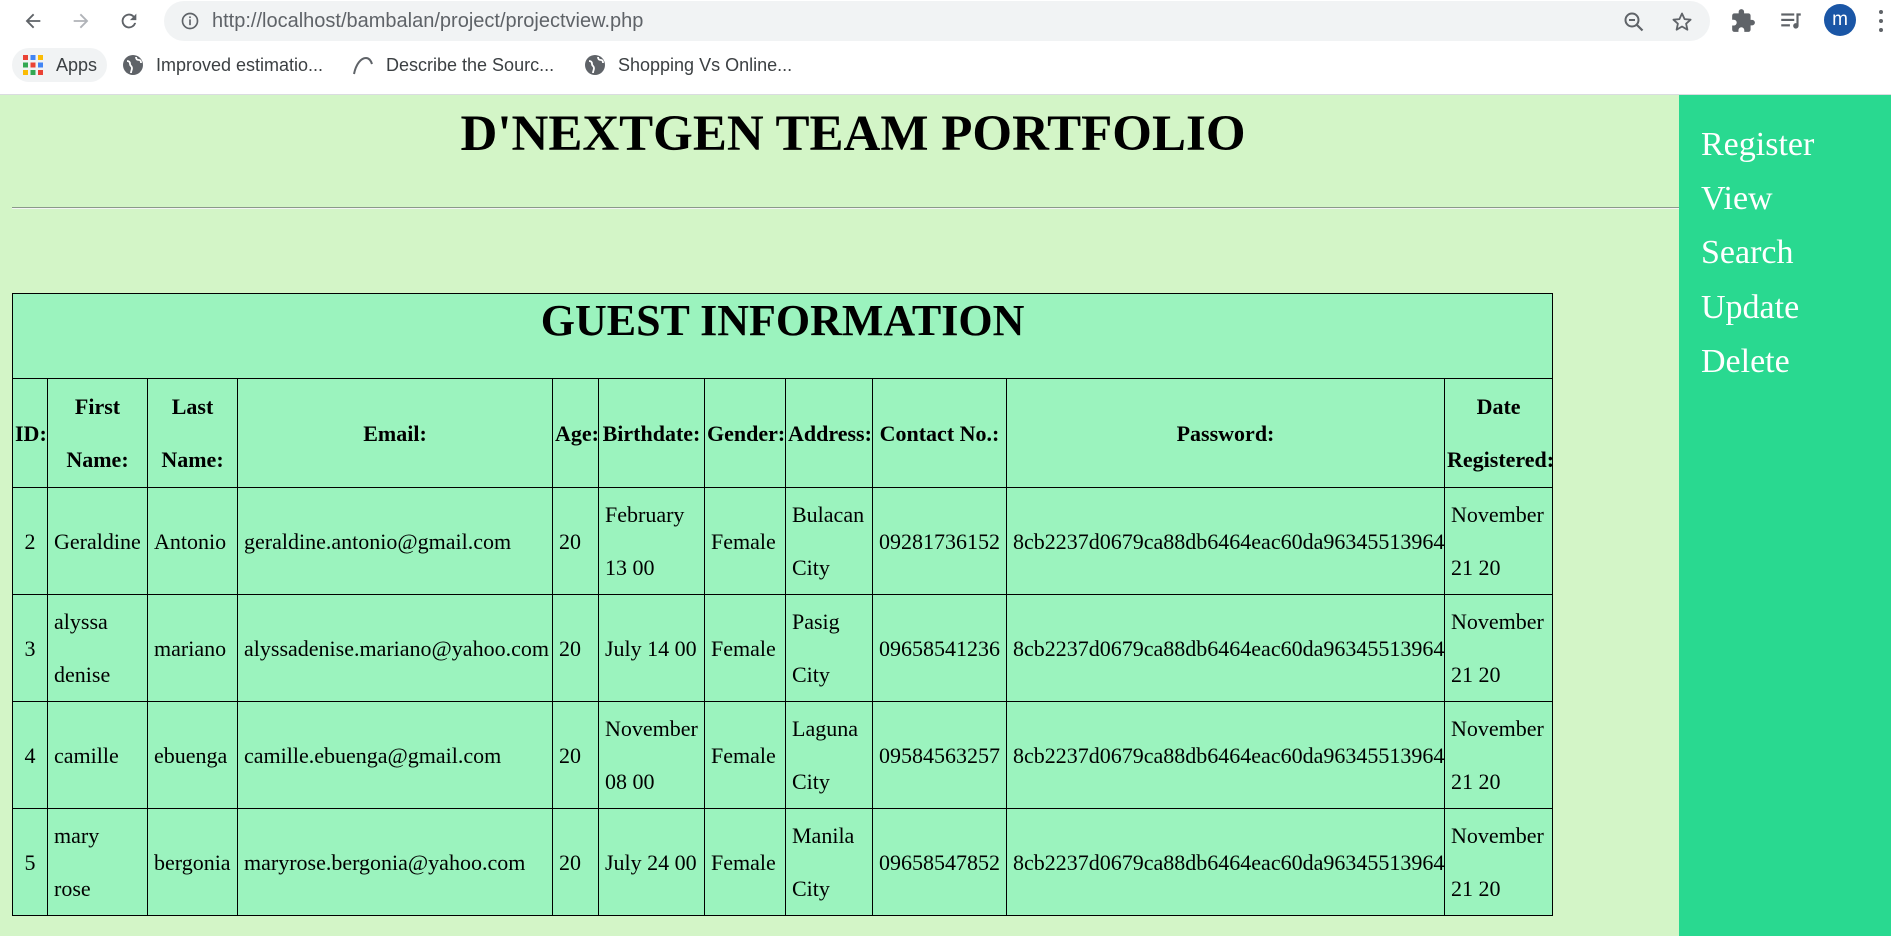  Describe the element at coordinates (192, 862) in the screenshot. I see `cell-last-name: bergonia` at that location.